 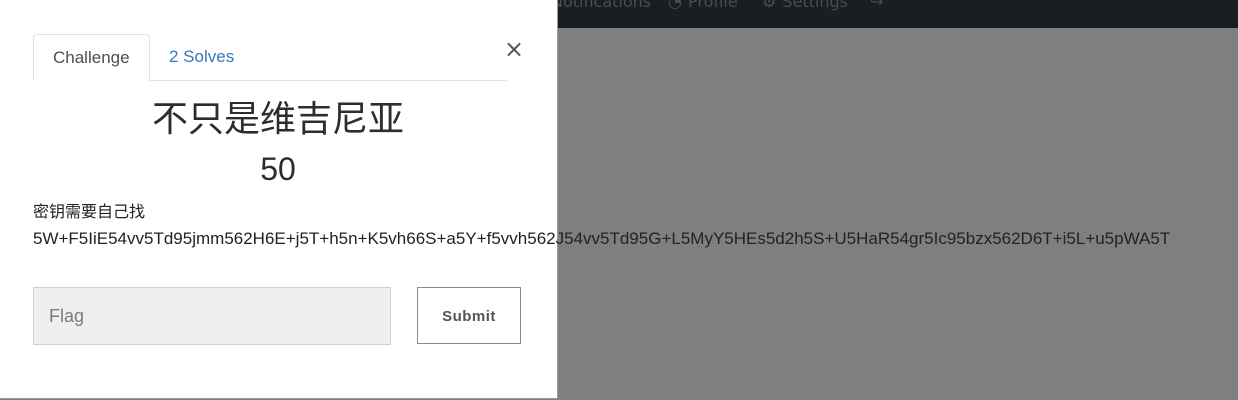 What do you see at coordinates (277, 119) in the screenshot?
I see `challenge-title: 不只是维吉尼亚` at bounding box center [277, 119].